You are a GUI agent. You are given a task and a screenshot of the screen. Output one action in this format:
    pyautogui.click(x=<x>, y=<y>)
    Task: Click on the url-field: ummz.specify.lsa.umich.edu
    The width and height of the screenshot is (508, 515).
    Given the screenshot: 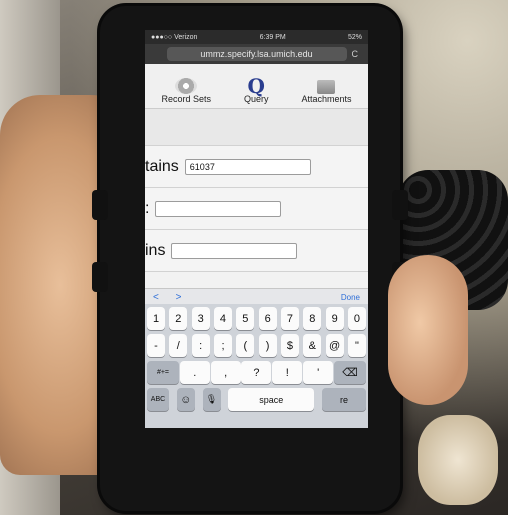 What is the action you would take?
    pyautogui.click(x=256, y=54)
    